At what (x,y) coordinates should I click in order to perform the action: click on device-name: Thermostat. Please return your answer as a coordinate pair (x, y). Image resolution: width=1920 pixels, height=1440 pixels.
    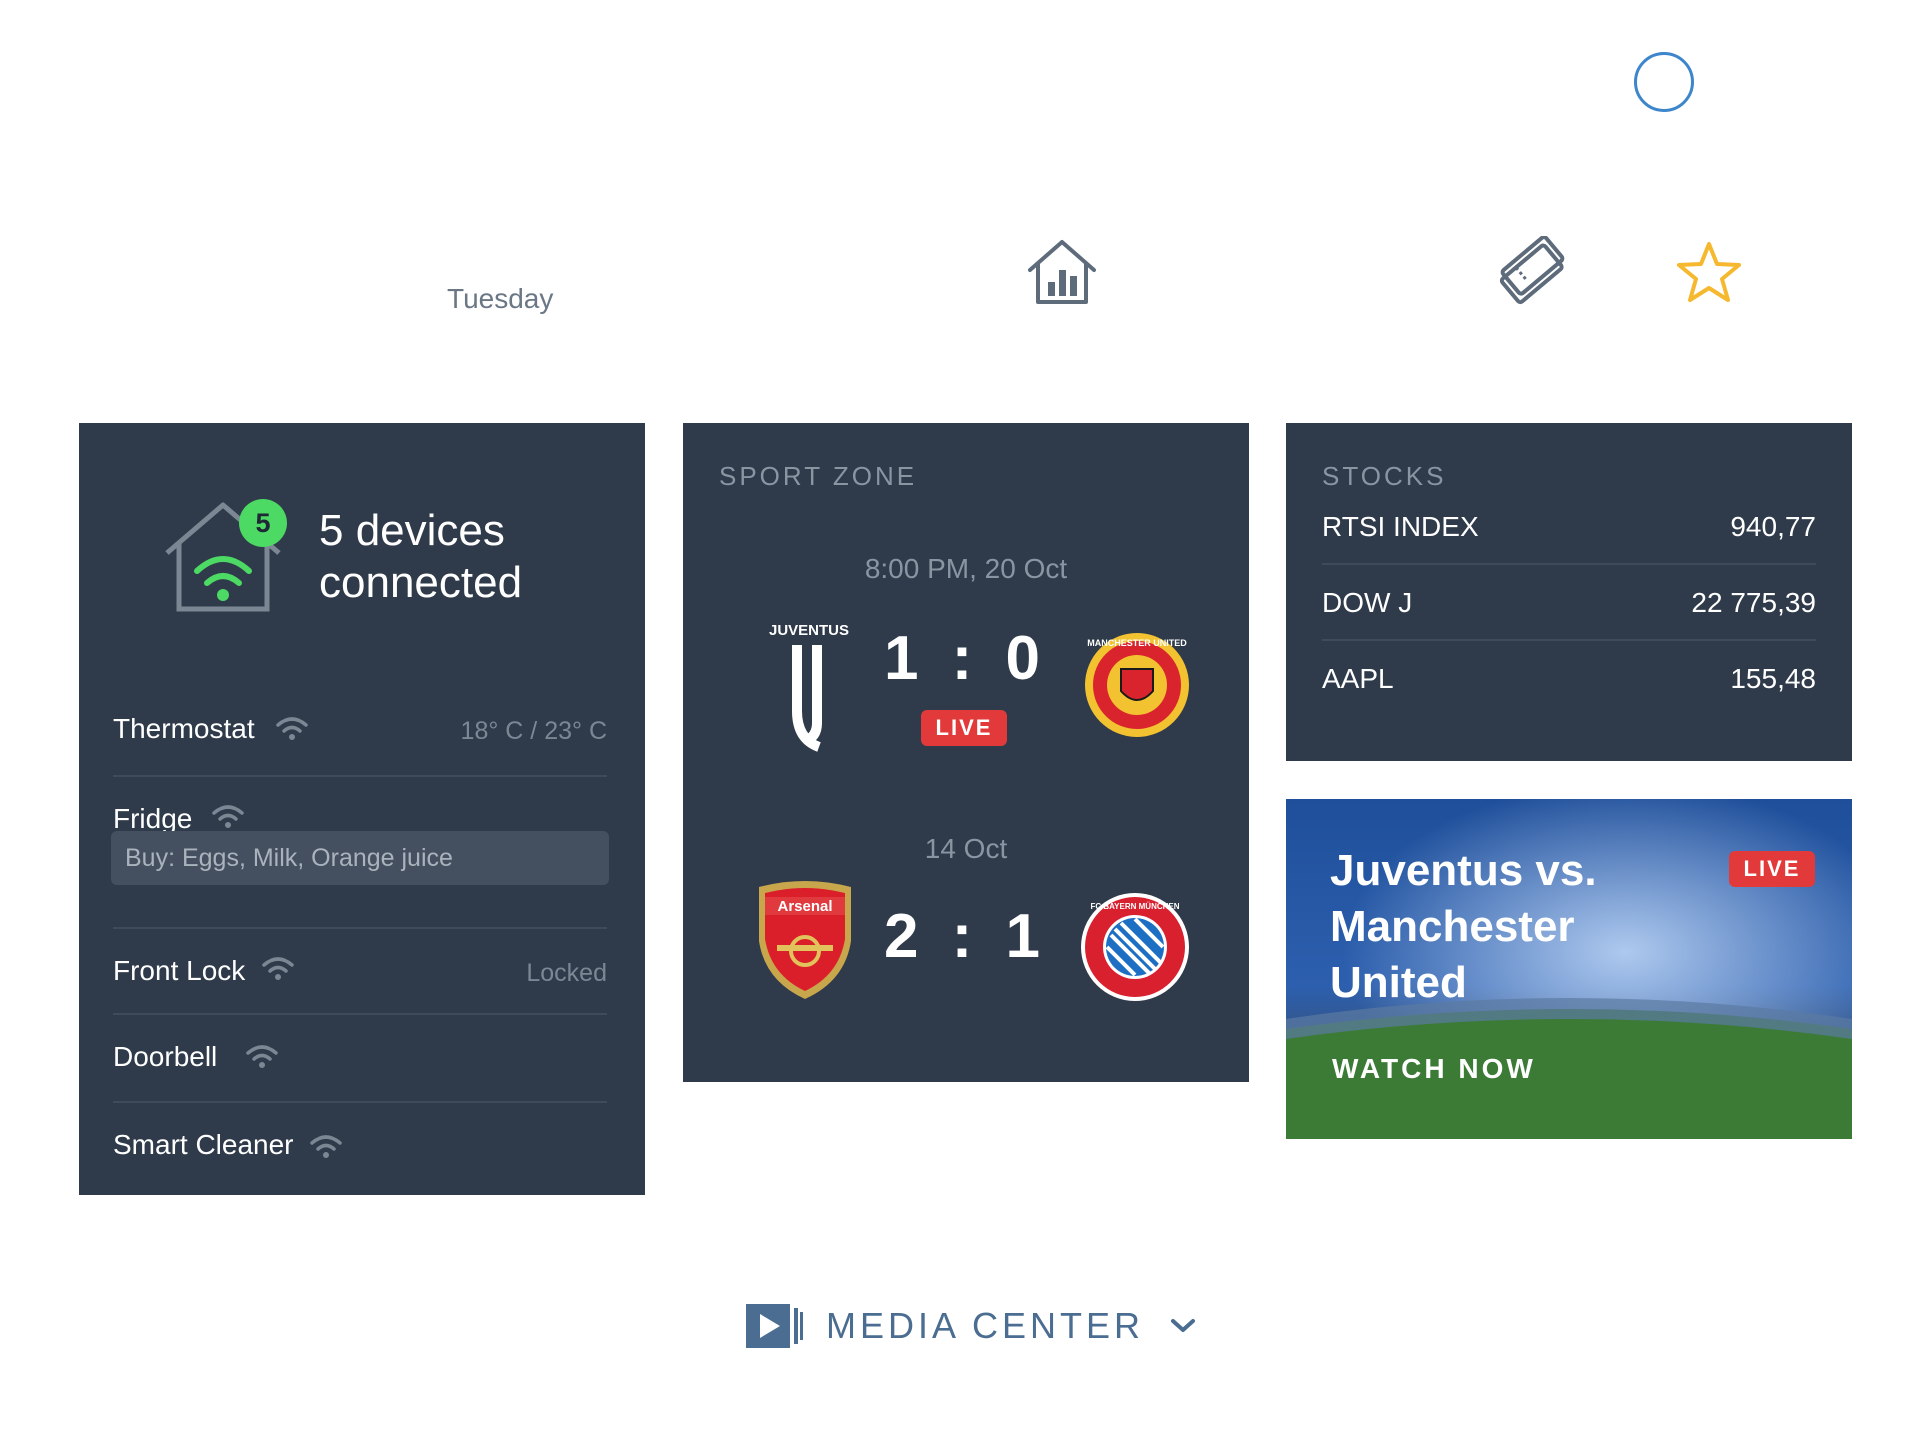
    Looking at the image, I should click on (184, 728).